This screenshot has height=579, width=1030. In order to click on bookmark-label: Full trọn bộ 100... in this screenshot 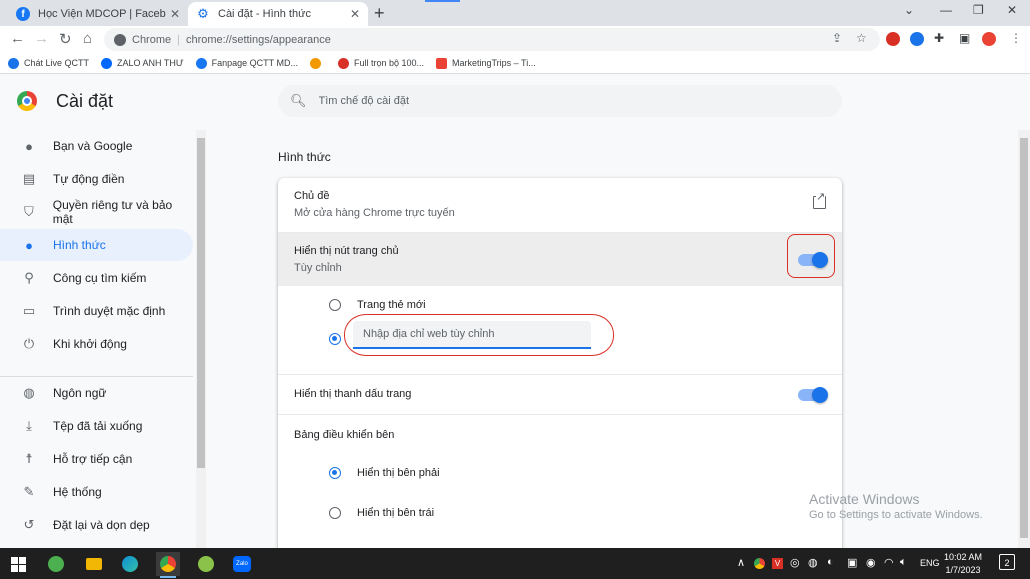, I will do `click(388, 63)`.